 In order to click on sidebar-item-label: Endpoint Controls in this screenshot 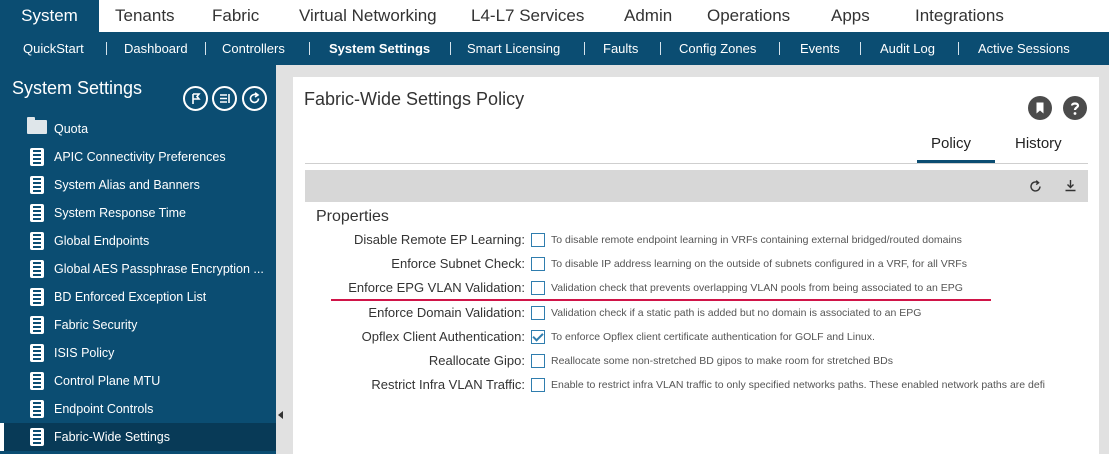, I will do `click(104, 409)`.